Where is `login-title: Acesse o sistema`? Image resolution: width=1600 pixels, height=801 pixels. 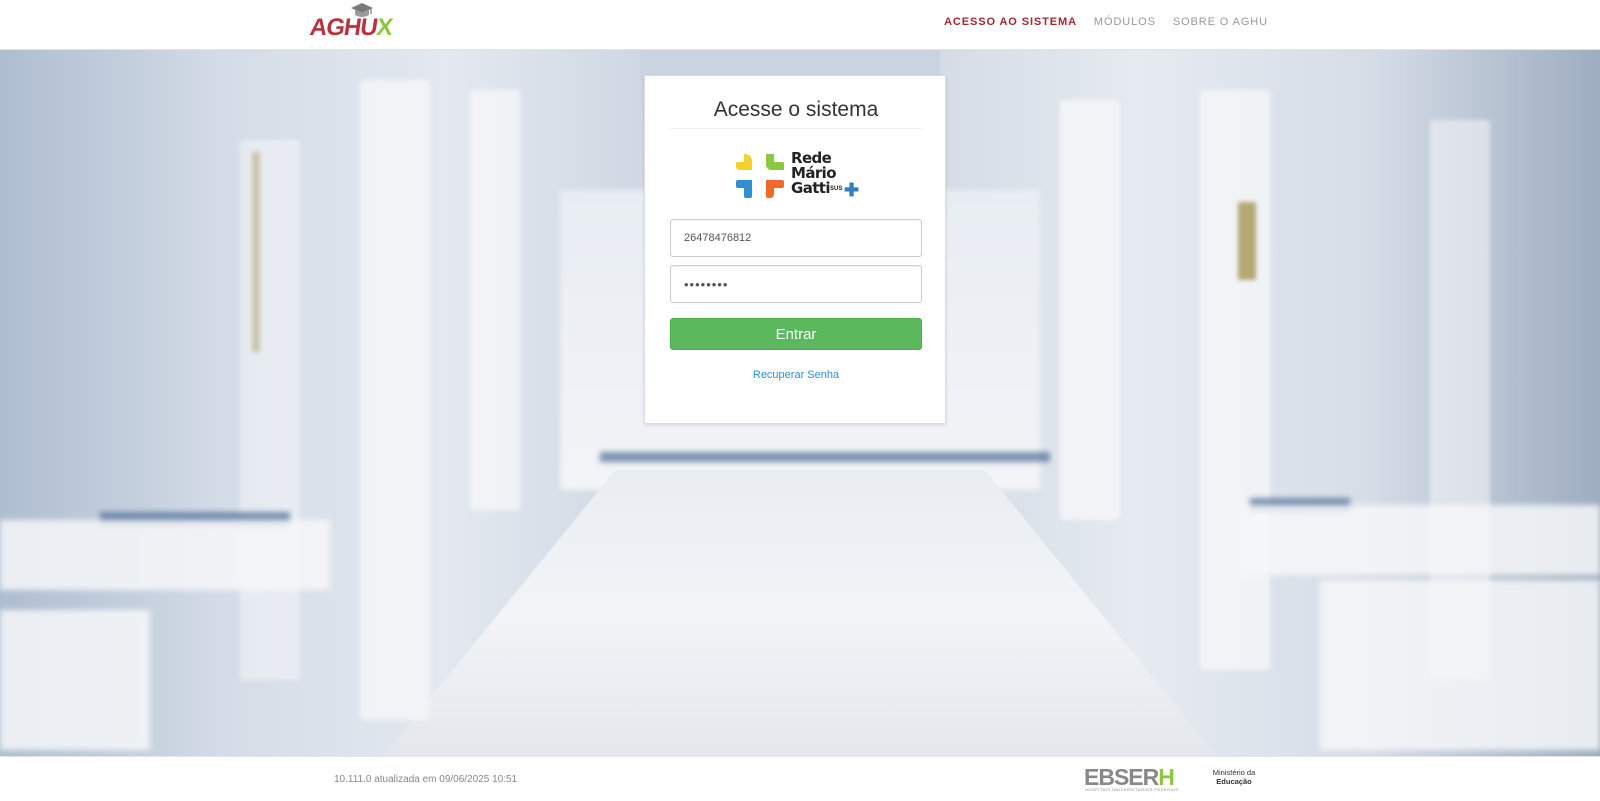 login-title: Acesse o sistema is located at coordinates (796, 113).